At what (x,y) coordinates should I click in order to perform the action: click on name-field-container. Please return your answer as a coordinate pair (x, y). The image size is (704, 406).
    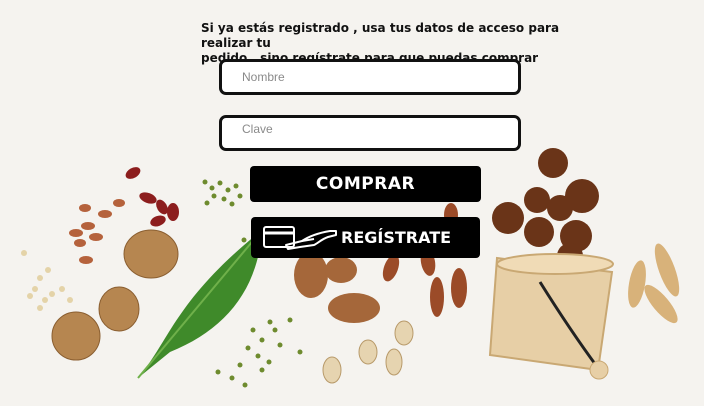
    Looking at the image, I should click on (370, 77).